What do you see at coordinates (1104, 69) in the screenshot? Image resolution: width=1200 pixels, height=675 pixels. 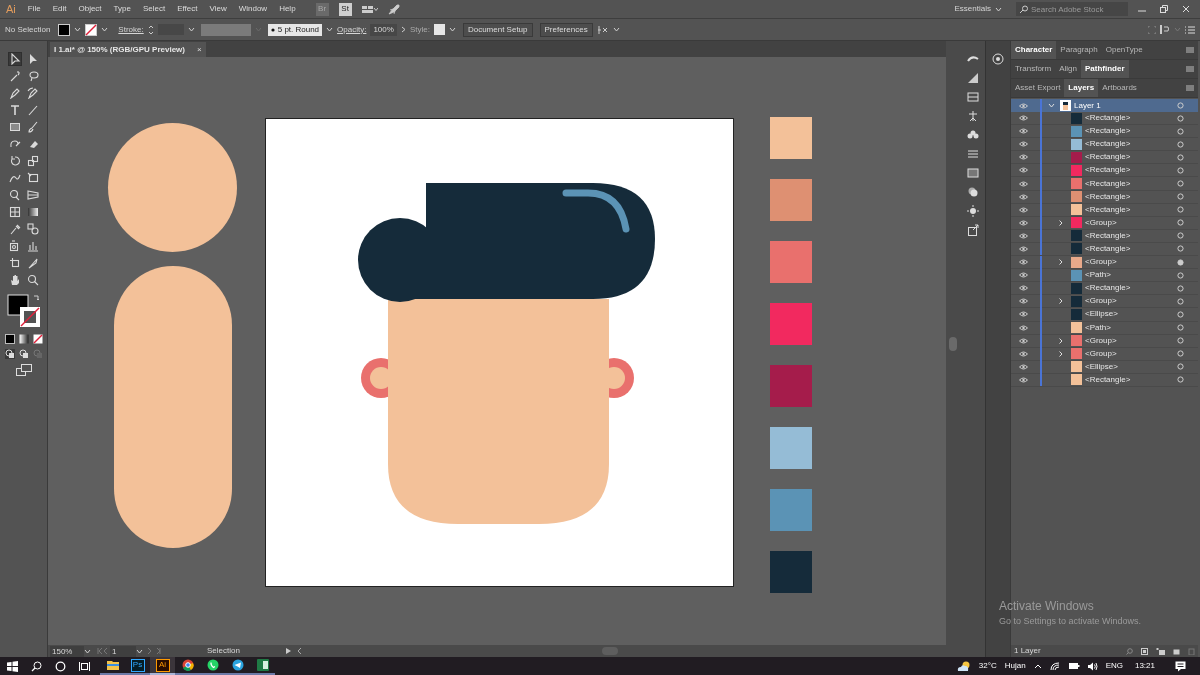 I see `panel-tab: Pathfinder` at bounding box center [1104, 69].